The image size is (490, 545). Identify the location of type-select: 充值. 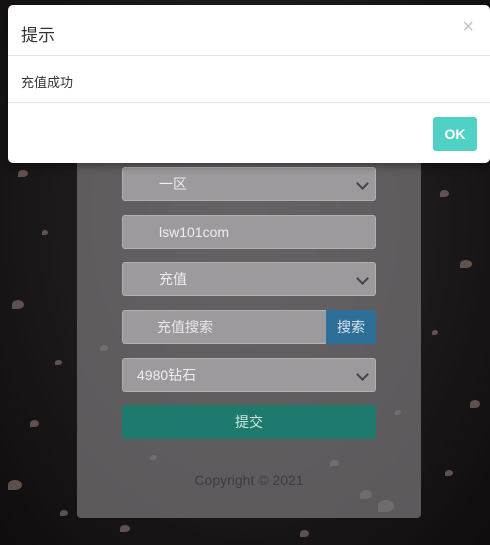
(249, 279).